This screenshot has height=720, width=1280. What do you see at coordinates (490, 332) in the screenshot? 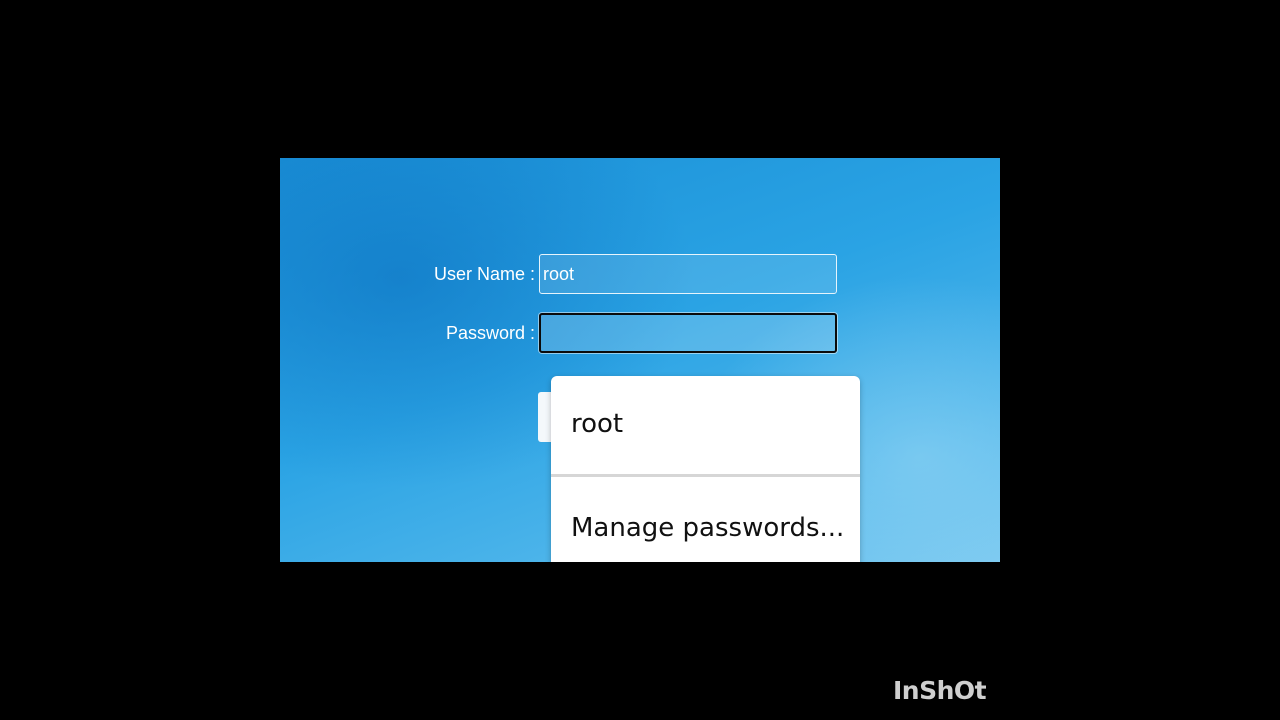
I see `password-label: Password :` at bounding box center [490, 332].